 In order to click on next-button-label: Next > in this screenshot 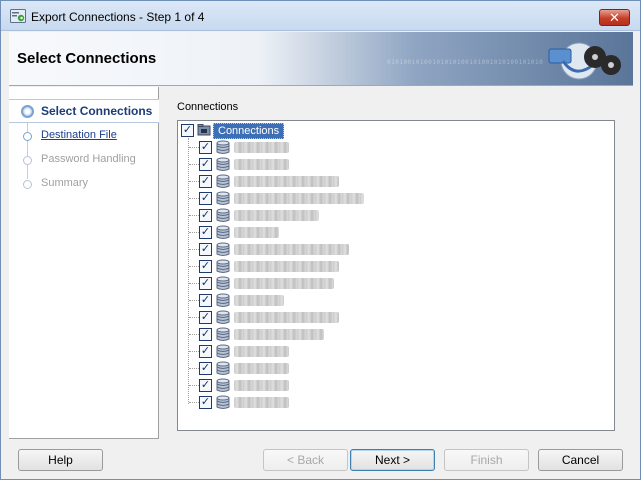, I will do `click(392, 460)`.